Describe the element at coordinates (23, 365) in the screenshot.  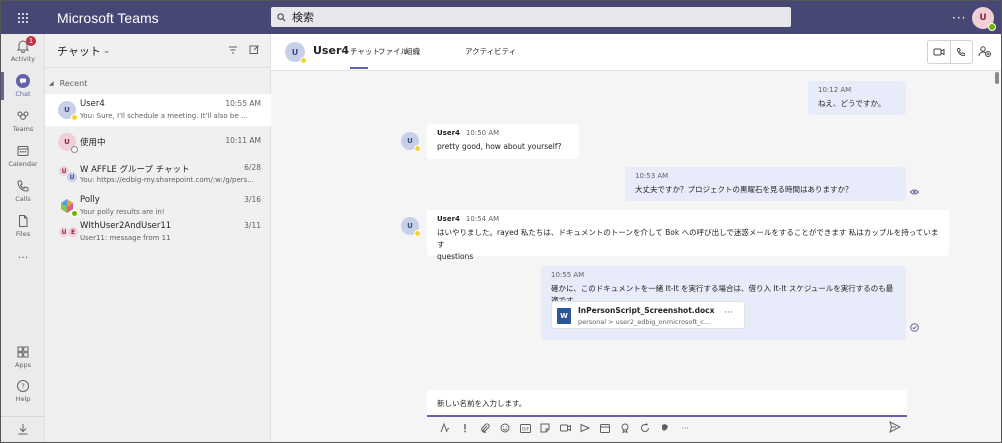
I see `rail-label: Apps` at that location.